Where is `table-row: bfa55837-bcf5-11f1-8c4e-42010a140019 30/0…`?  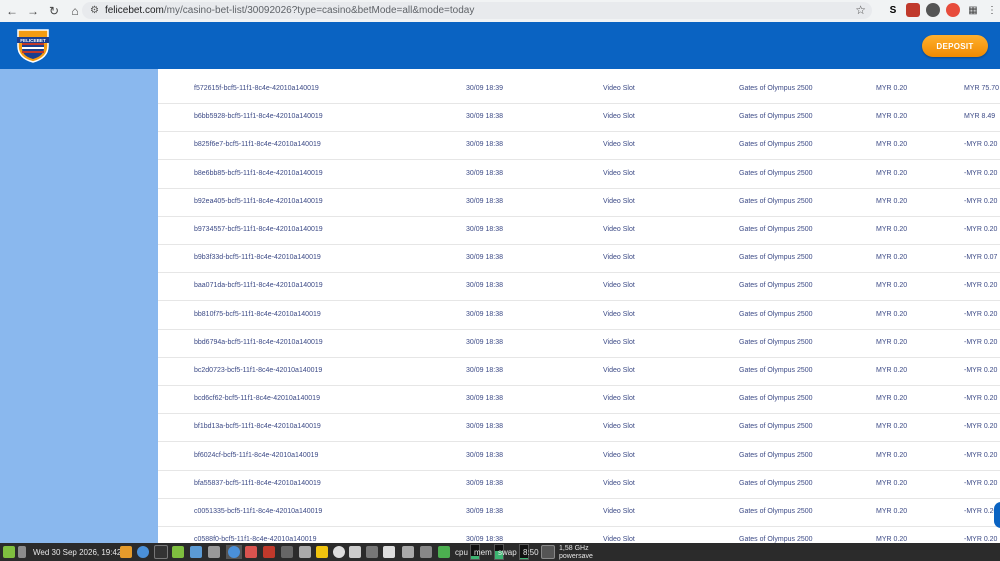 table-row: bfa55837-bcf5-11f1-8c4e-42010a140019 30/0… is located at coordinates (579, 484).